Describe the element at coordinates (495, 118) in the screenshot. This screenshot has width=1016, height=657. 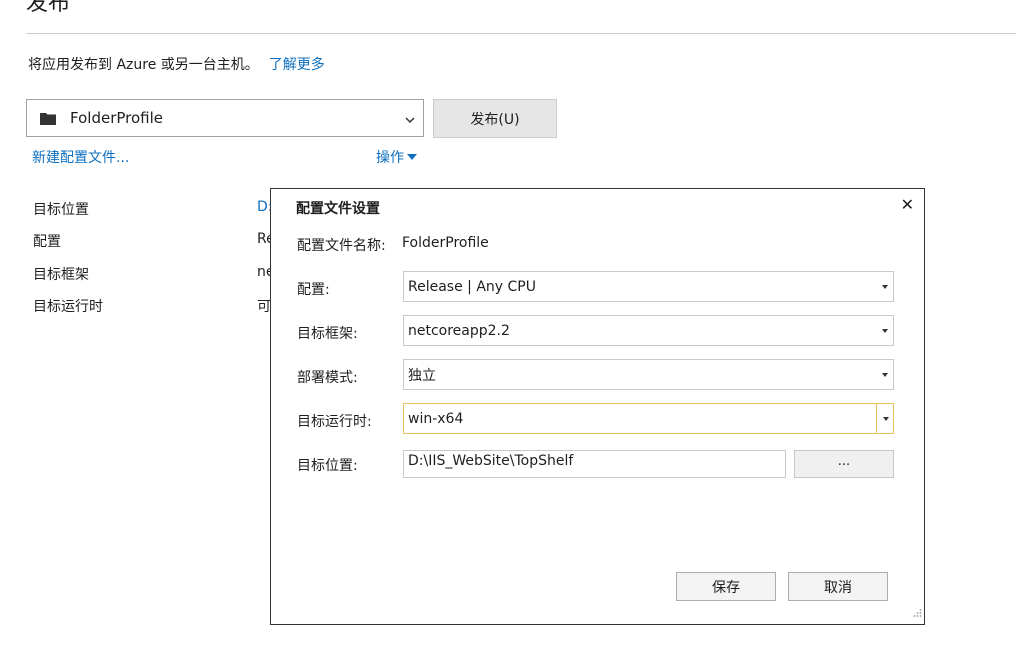
I see `publish-button: 发布(U)` at that location.